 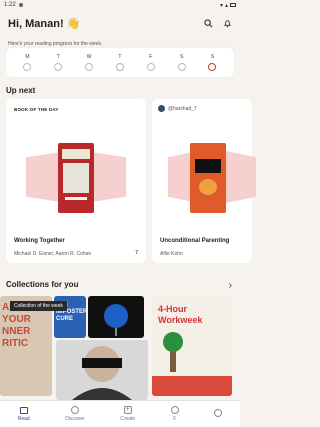 What do you see at coordinates (136, 253) in the screenshot?
I see `card-count: 7` at bounding box center [136, 253].